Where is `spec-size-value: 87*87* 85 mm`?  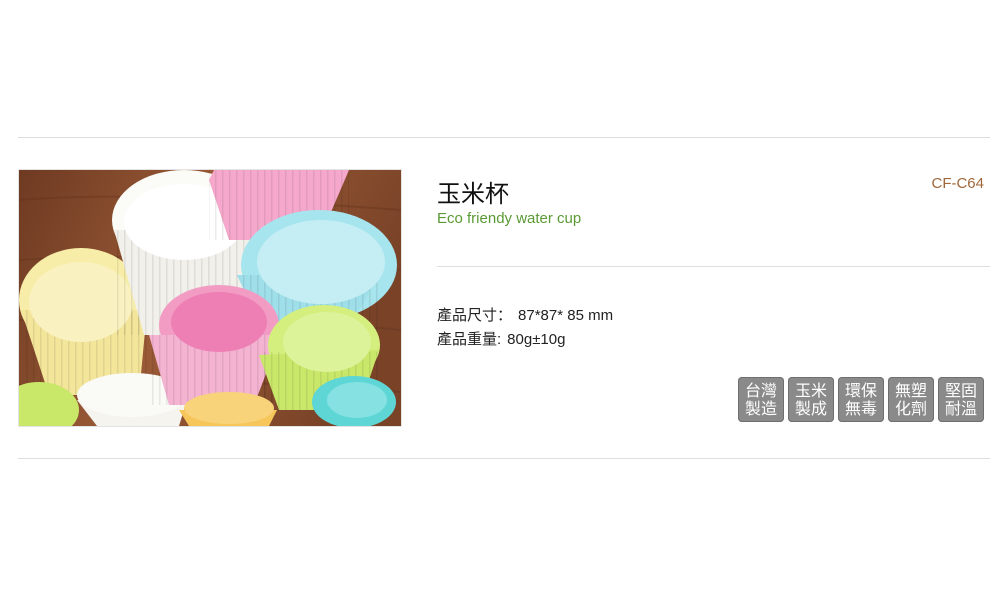
spec-size-value: 87*87* 85 mm is located at coordinates (566, 315).